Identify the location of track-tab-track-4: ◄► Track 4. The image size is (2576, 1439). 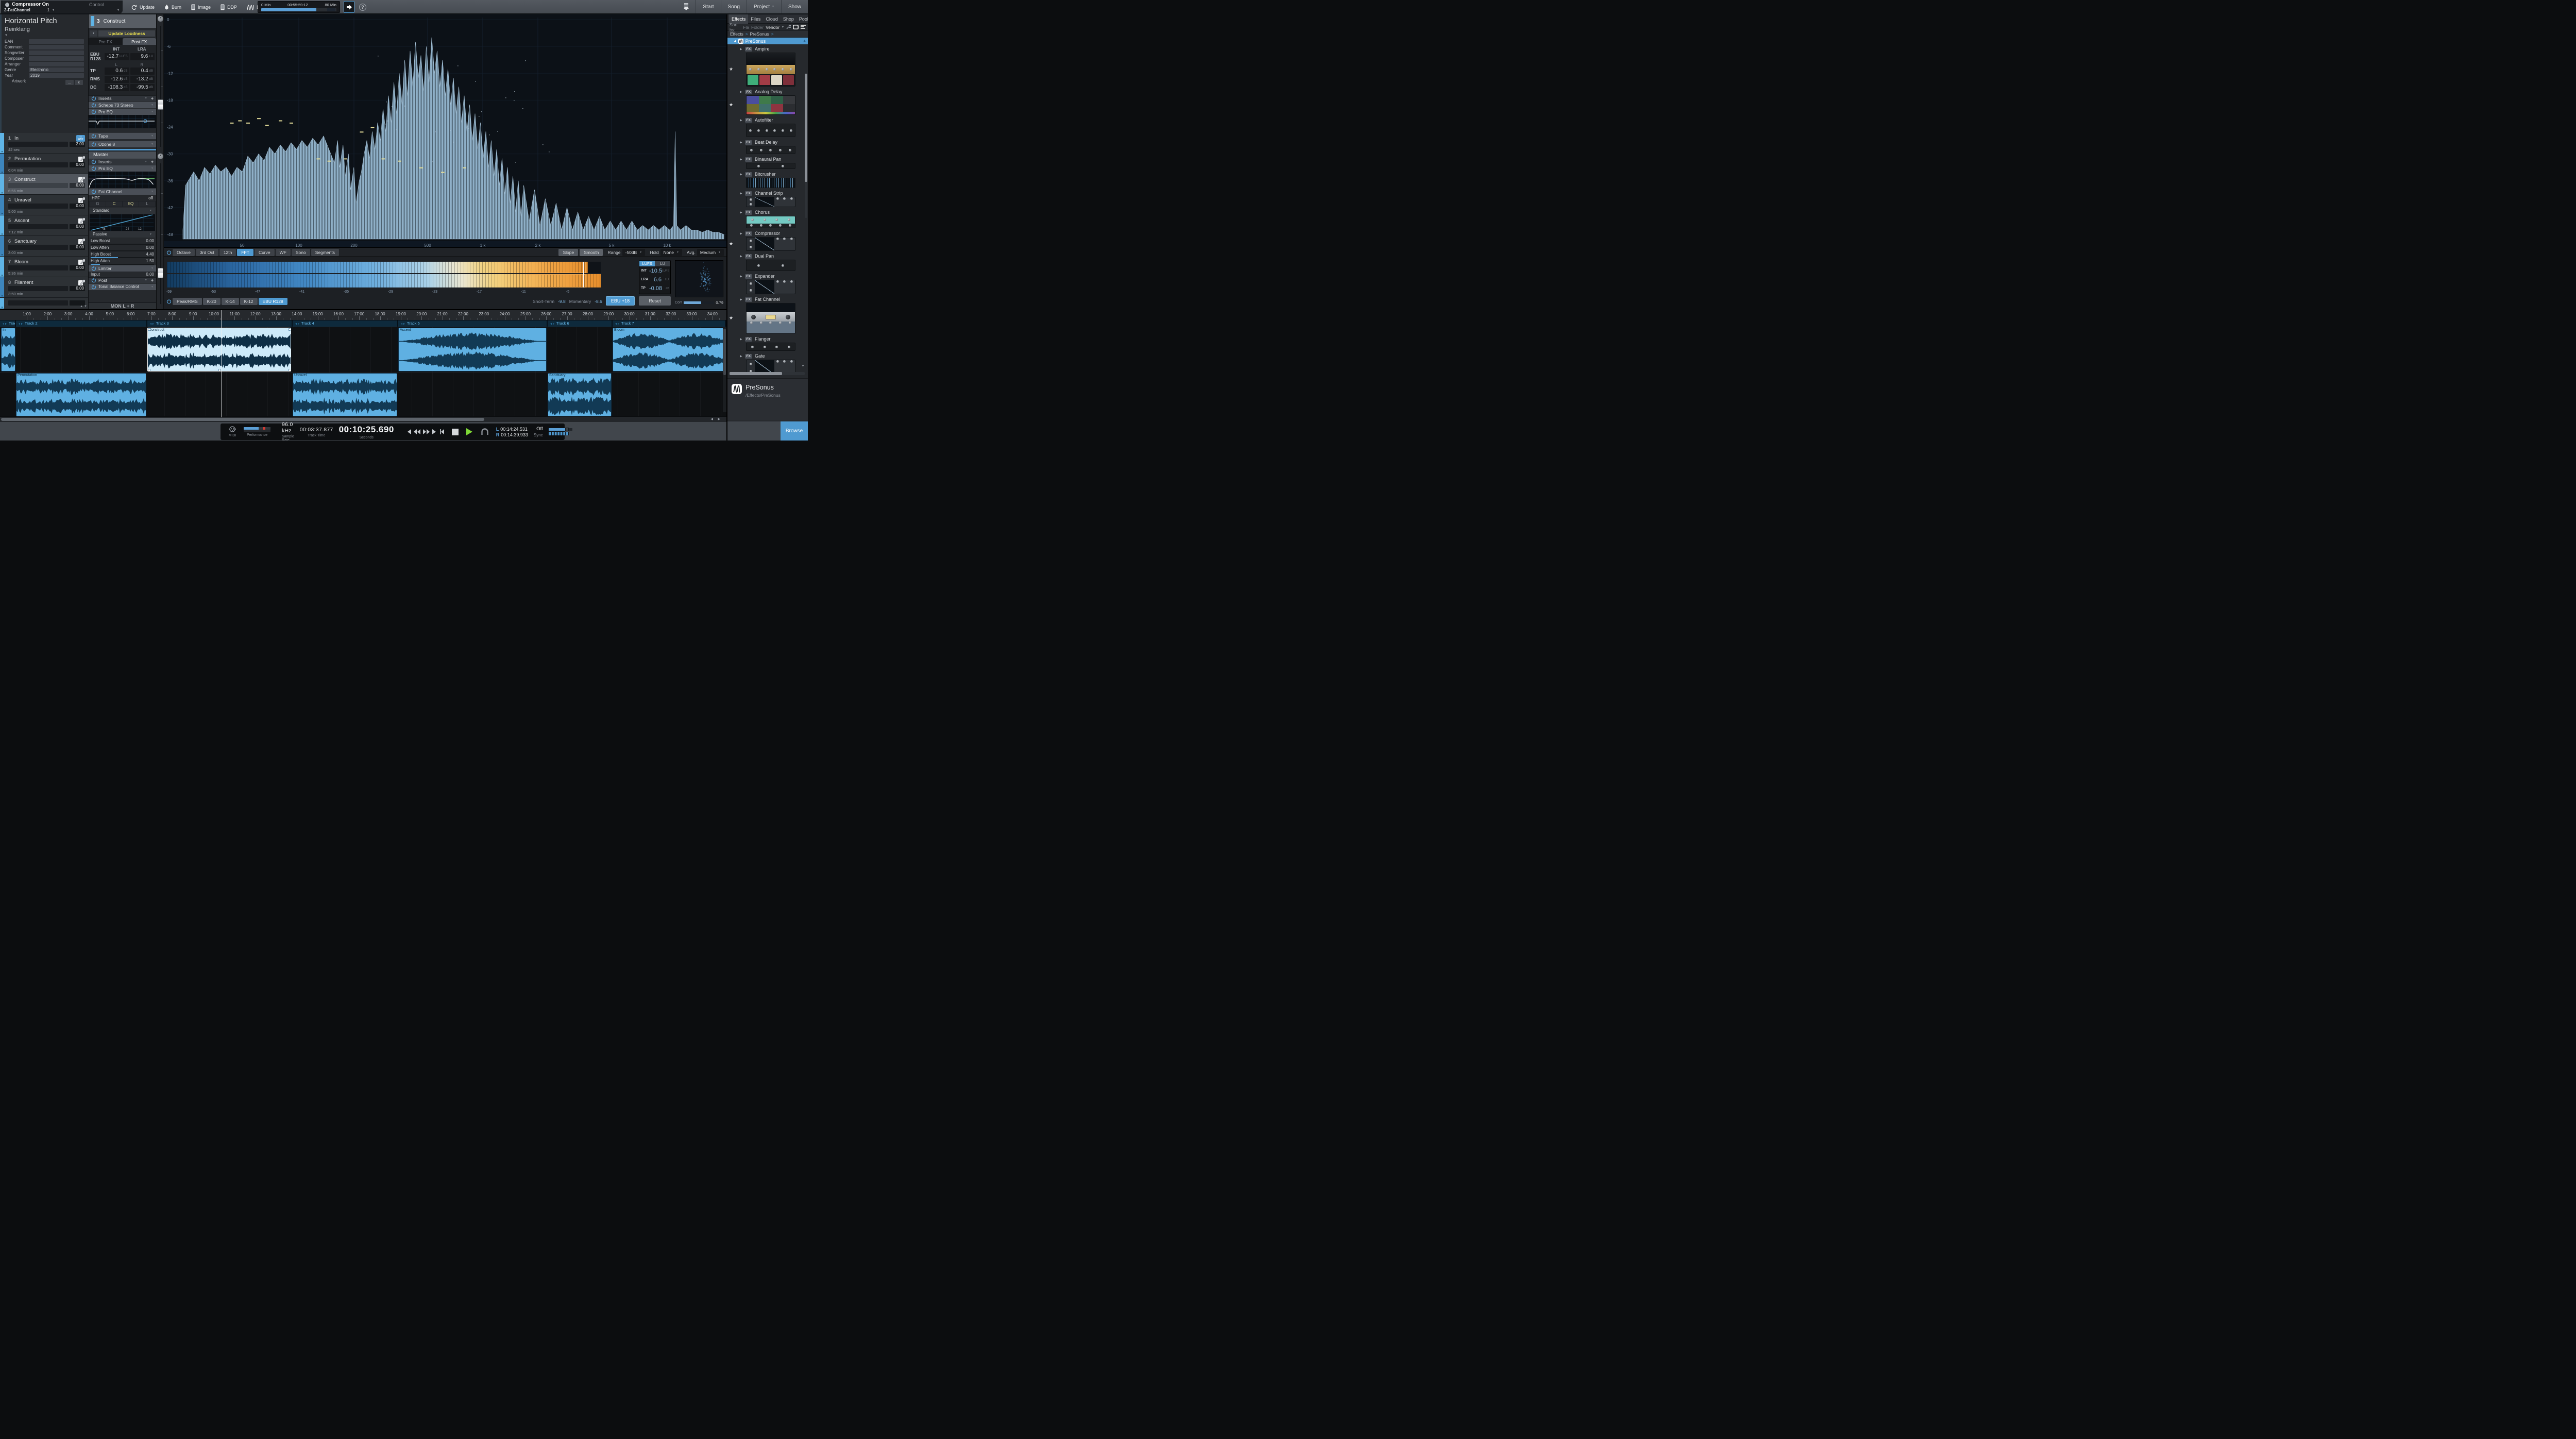
(345, 323).